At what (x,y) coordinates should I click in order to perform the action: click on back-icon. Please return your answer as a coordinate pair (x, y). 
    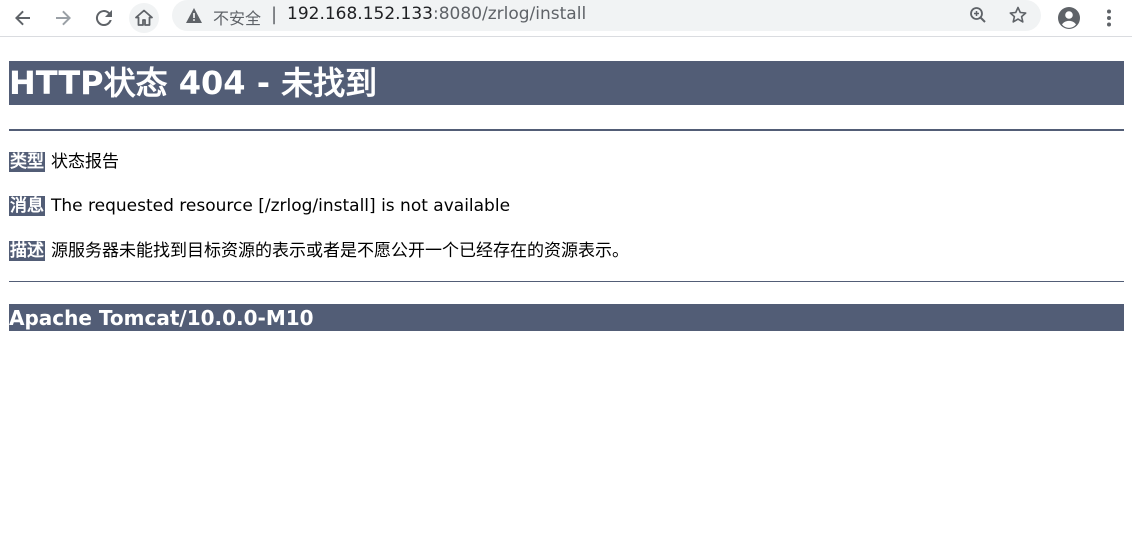
    Looking at the image, I should click on (23, 18).